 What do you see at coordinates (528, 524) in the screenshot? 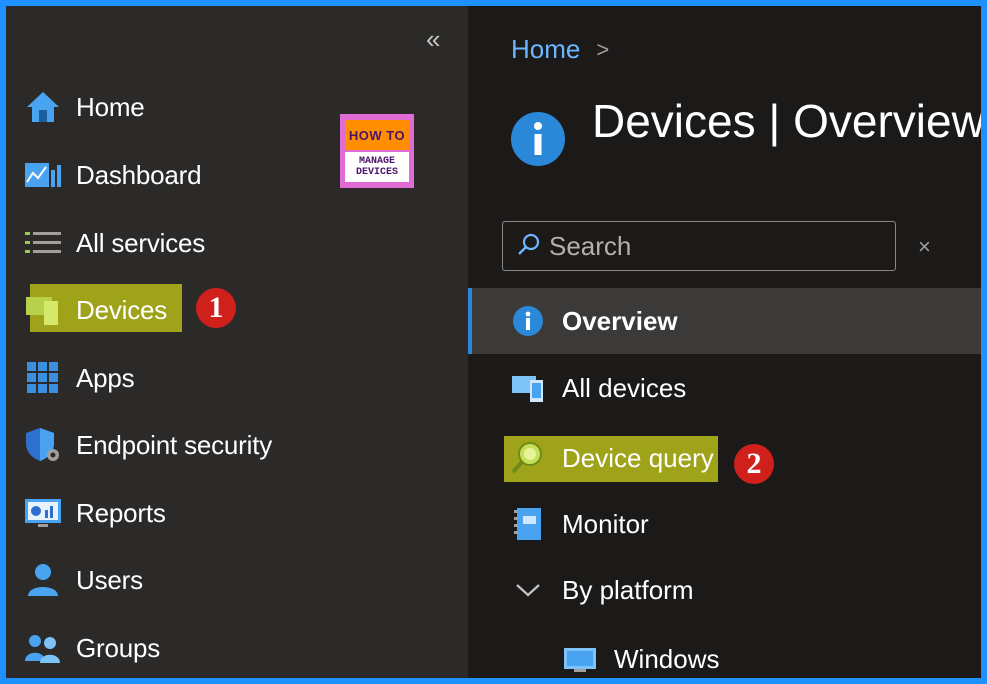
I see `monitor-book-icon` at bounding box center [528, 524].